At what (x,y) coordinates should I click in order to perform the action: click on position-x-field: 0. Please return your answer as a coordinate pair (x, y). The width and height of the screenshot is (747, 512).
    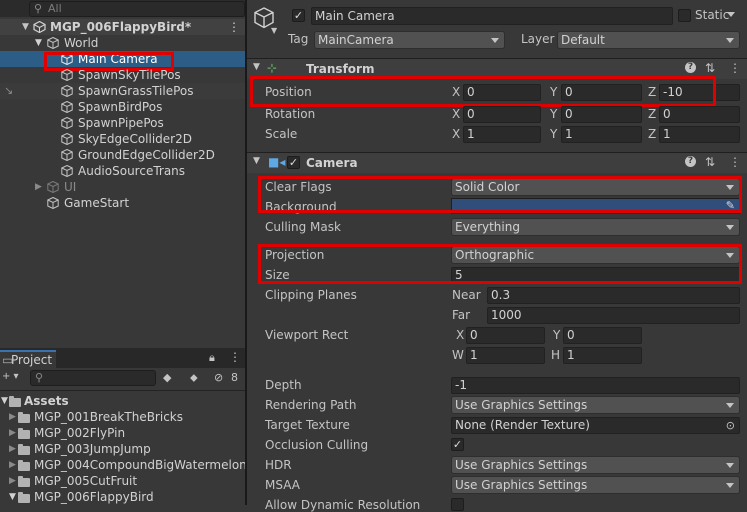
    Looking at the image, I should click on (502, 92).